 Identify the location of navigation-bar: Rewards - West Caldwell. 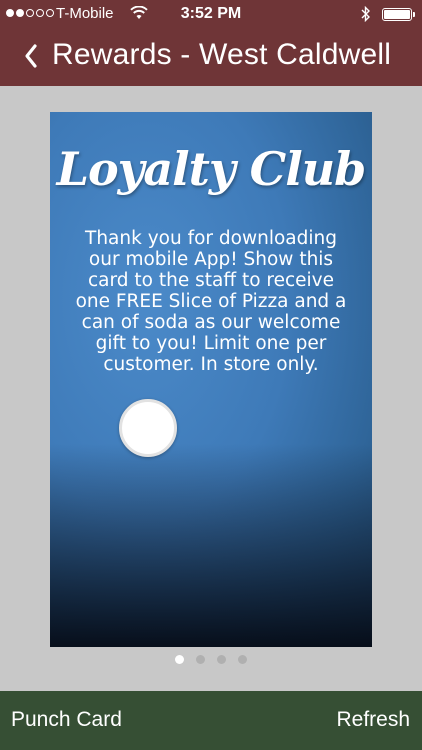
(211, 57).